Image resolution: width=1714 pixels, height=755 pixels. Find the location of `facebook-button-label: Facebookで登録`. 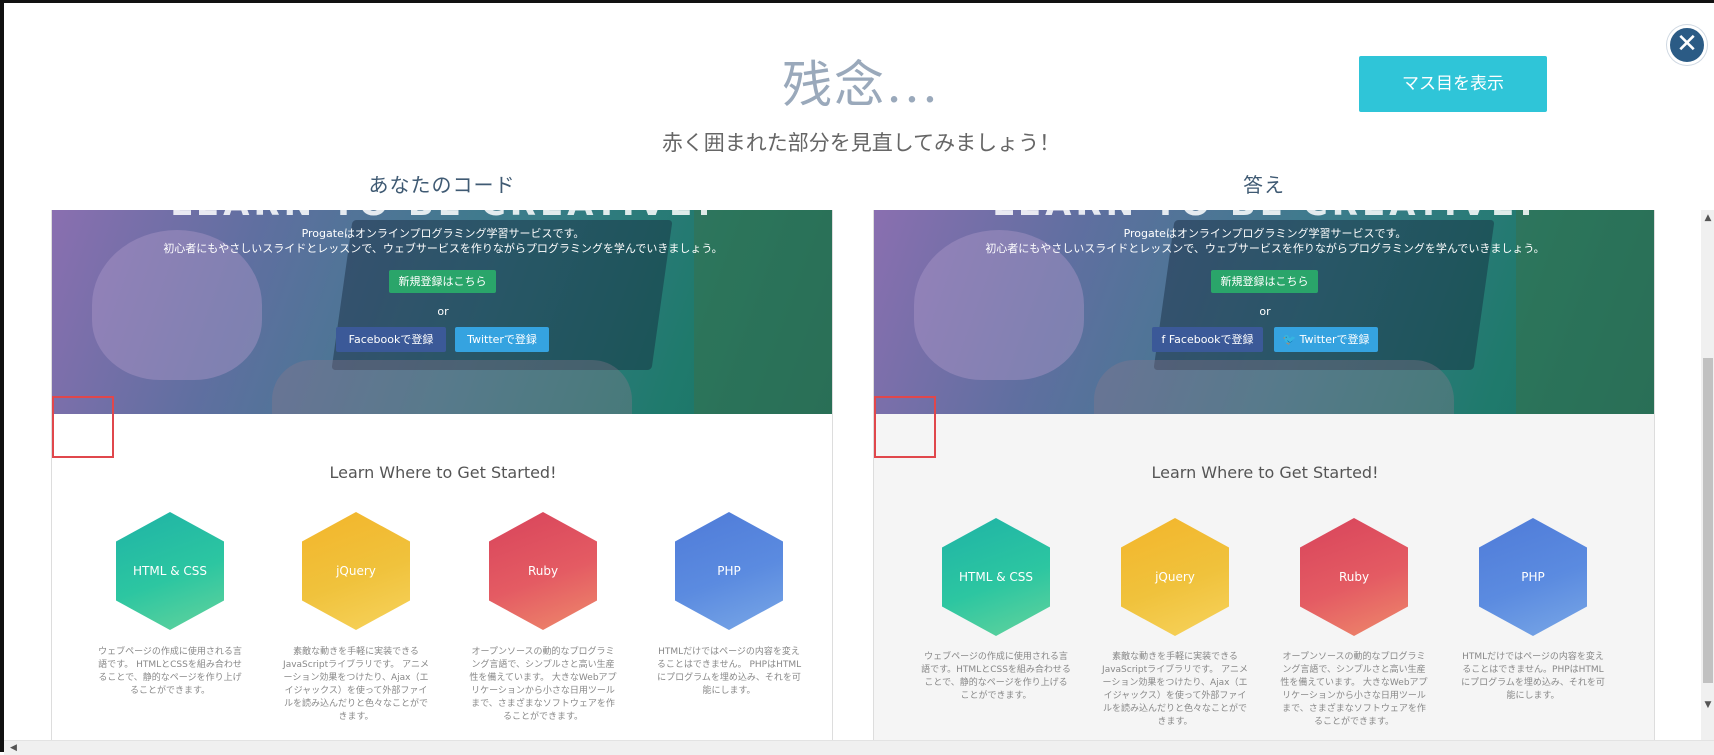

facebook-button-label: Facebookで登録 is located at coordinates (1209, 339).